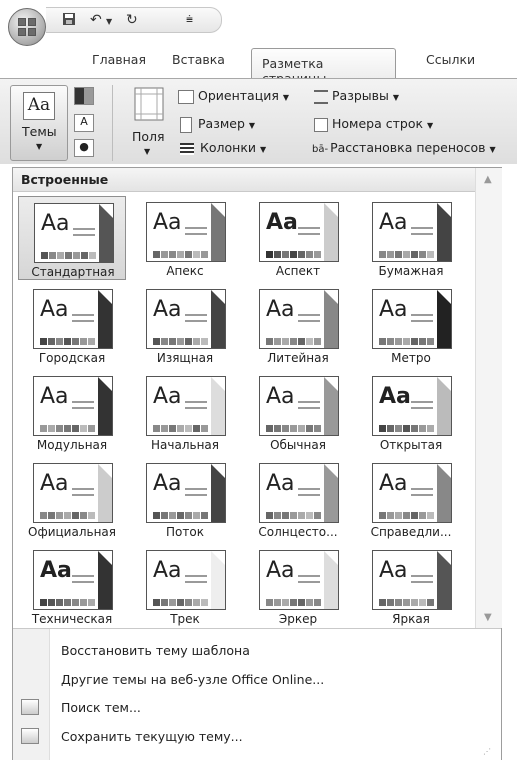 This screenshot has height=767, width=517. I want to click on theme-tile: Aa Апекс, so click(185, 238).